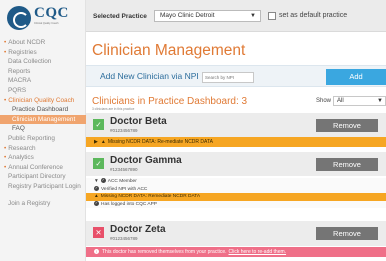 This screenshot has height=261, width=386. Describe the element at coordinates (120, 16) in the screenshot. I see `selected-practice-label: Selected Practice` at that location.